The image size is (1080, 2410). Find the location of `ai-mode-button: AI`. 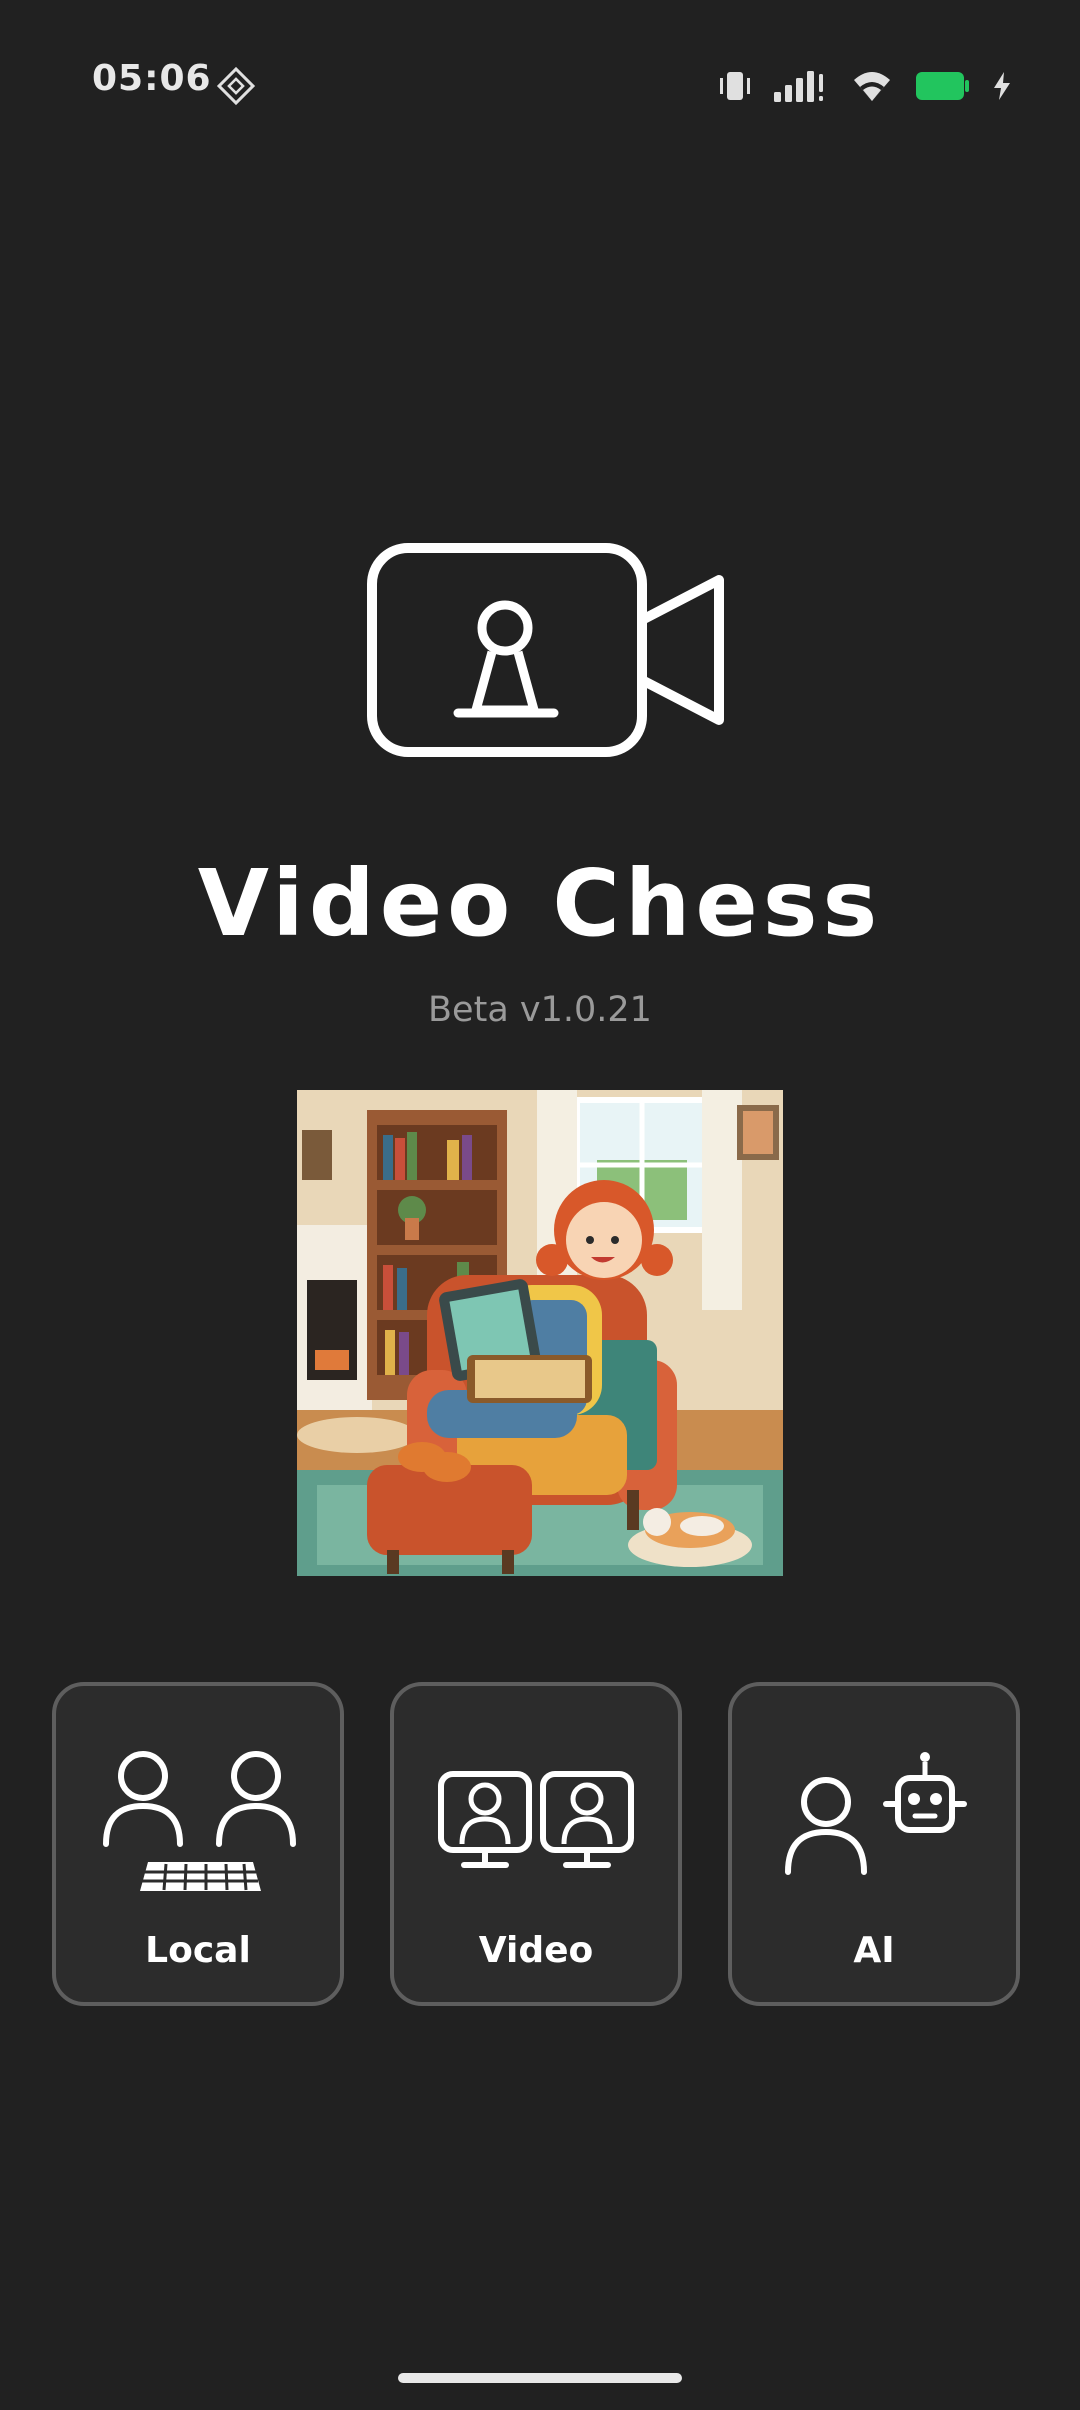

ai-mode-button: AI is located at coordinates (874, 1844).